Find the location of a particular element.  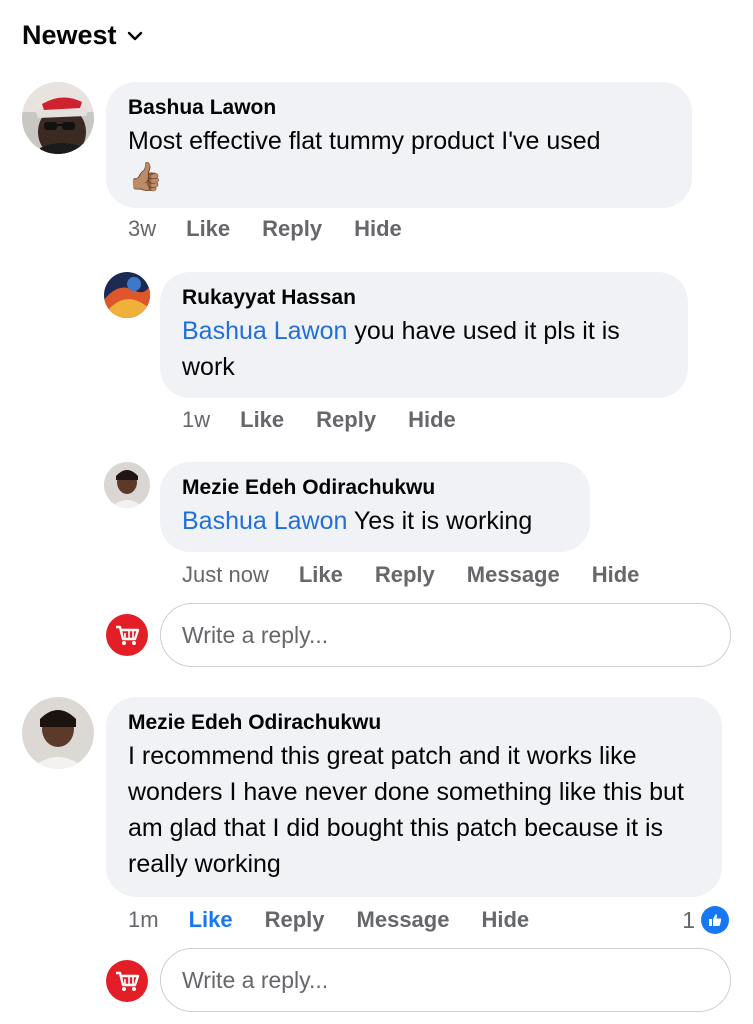

reply-author: Rukayyat Hassan is located at coordinates (424, 298).